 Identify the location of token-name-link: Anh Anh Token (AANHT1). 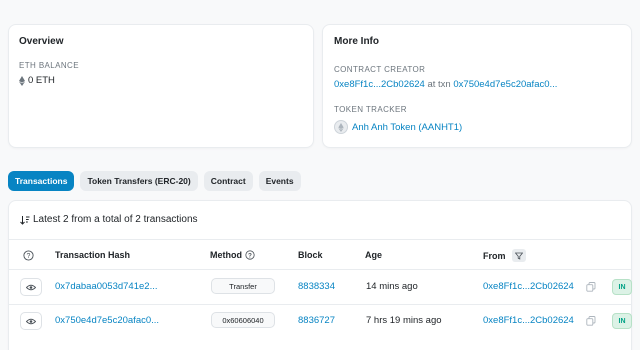
(407, 127).